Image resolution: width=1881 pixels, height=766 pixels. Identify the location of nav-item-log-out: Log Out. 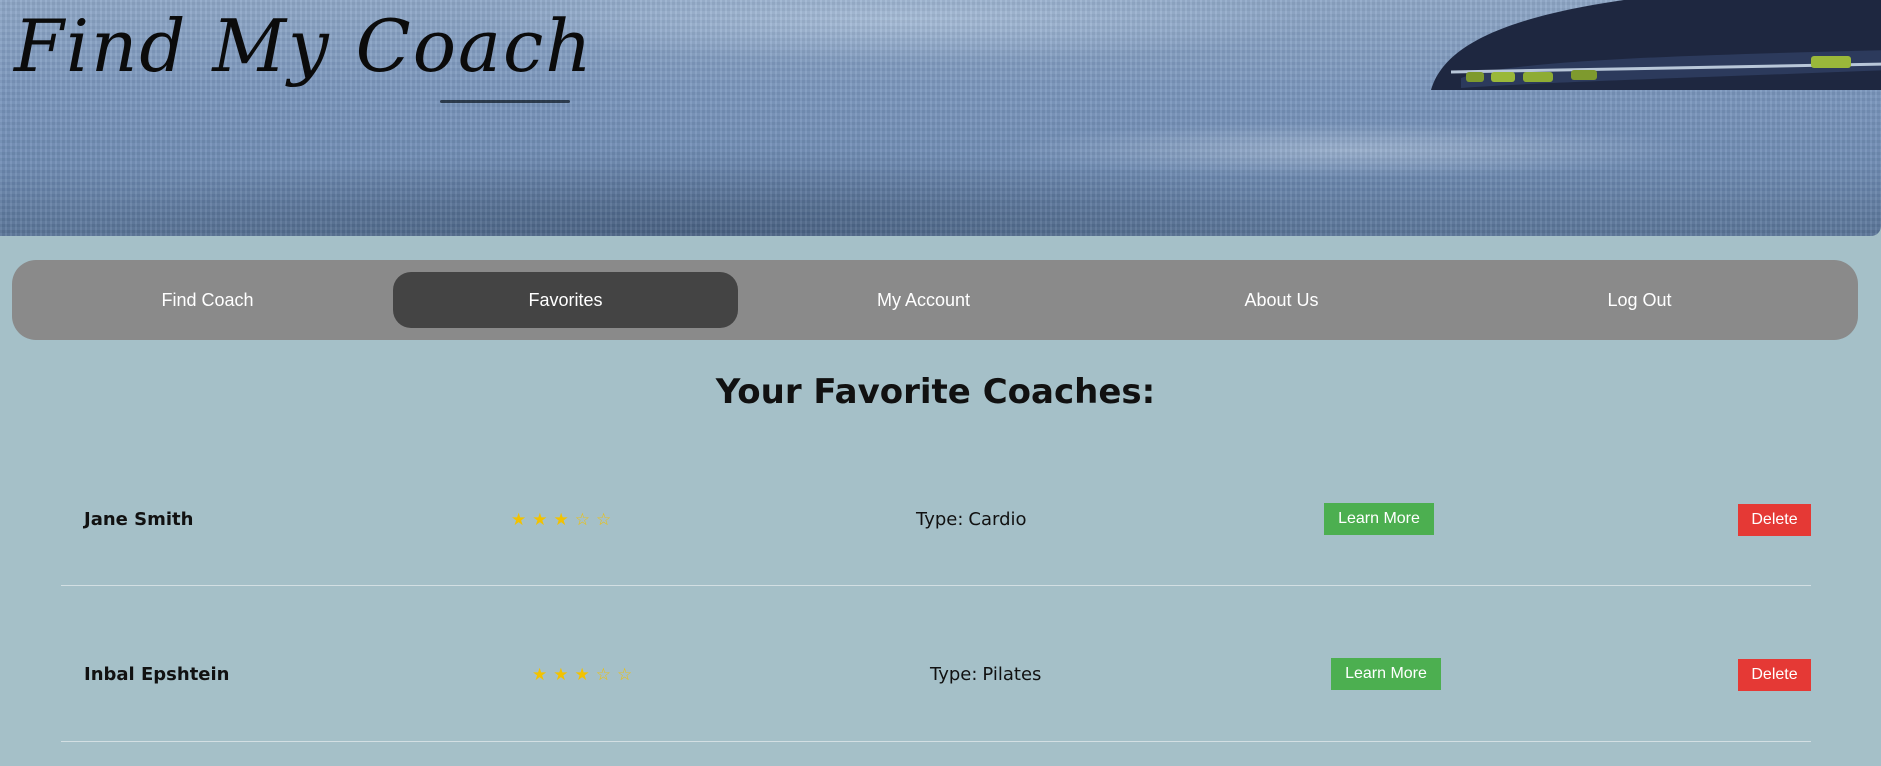
(1639, 300).